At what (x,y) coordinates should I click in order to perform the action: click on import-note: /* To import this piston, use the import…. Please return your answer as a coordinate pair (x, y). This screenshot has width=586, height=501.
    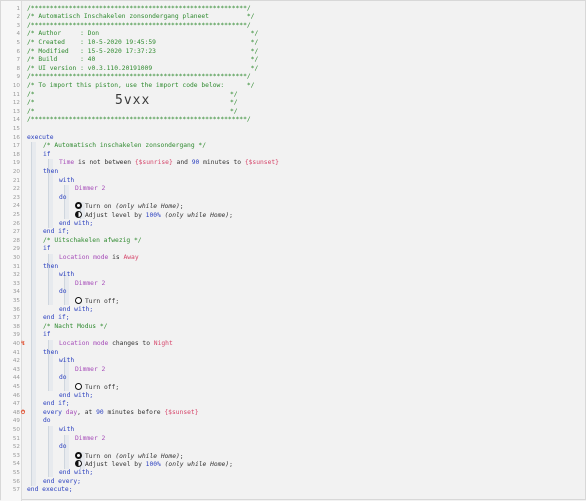
    Looking at the image, I should click on (141, 85).